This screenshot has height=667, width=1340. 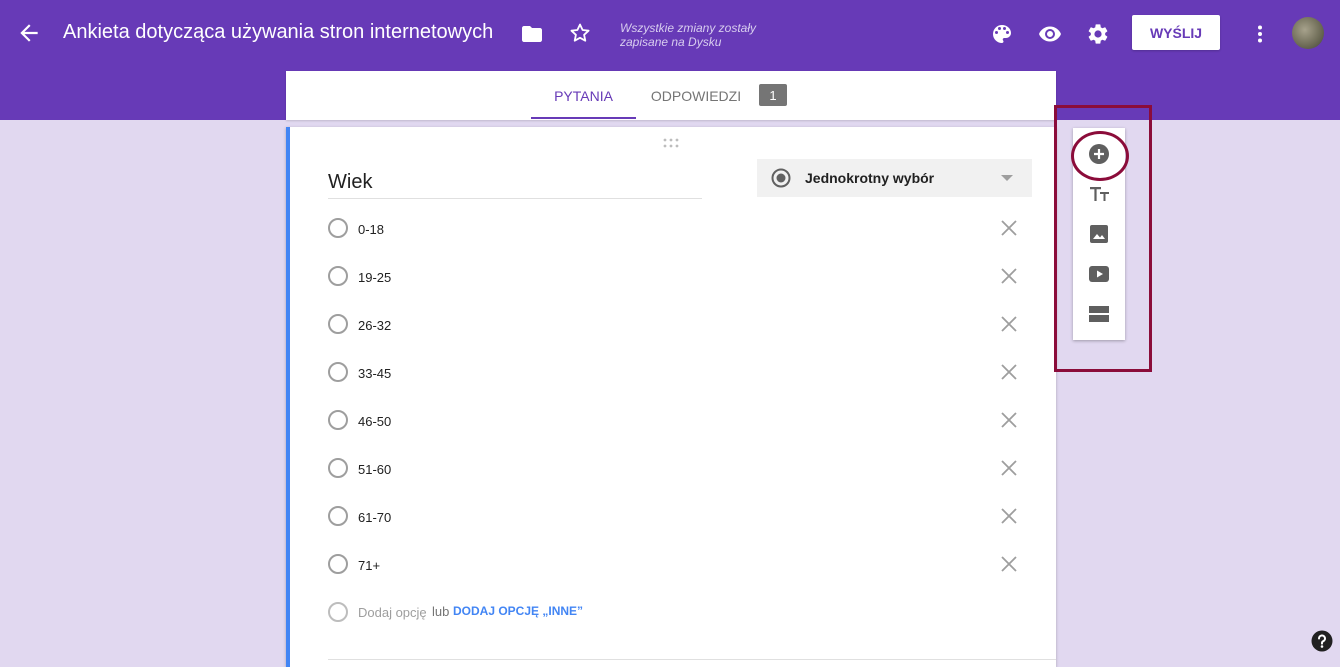 I want to click on option-label-input: 19-25, so click(x=374, y=277).